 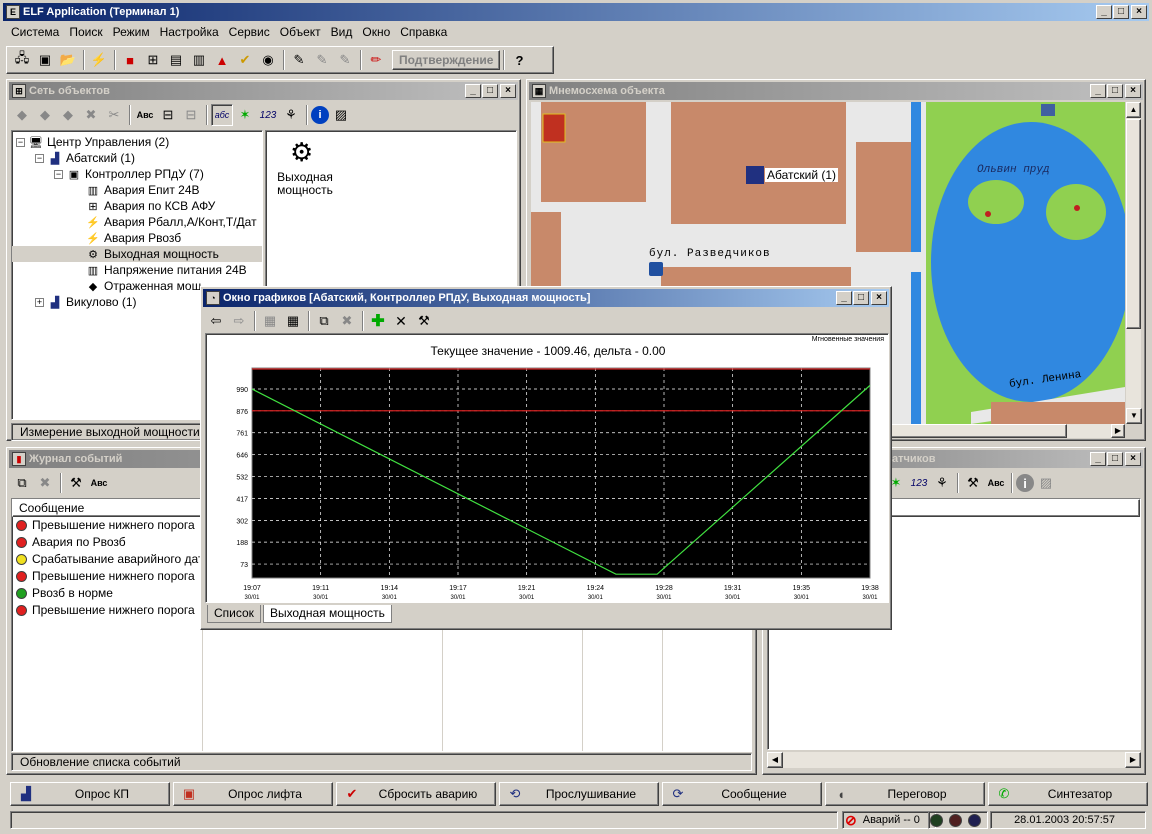 I want to click on menu-item-1: Поиск, so click(x=85, y=32).